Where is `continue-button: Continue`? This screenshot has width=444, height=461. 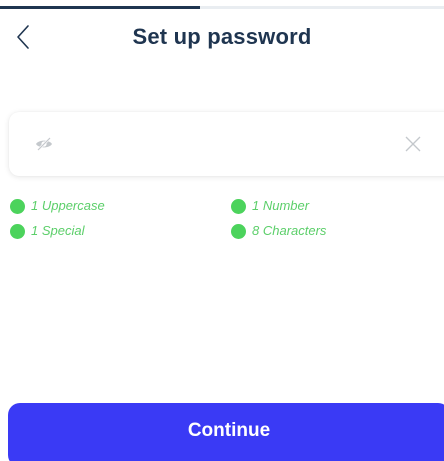
continue-button: Continue is located at coordinates (226, 432).